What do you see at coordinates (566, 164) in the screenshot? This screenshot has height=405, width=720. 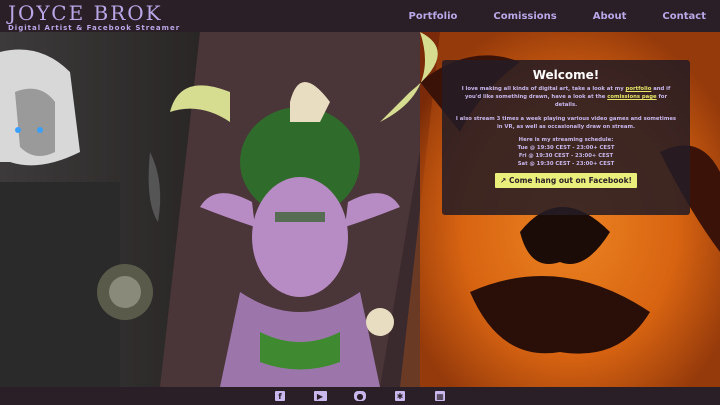 I see `schedule-item: Sat @ 19:30 CEST - 23:00+ CEST` at bounding box center [566, 164].